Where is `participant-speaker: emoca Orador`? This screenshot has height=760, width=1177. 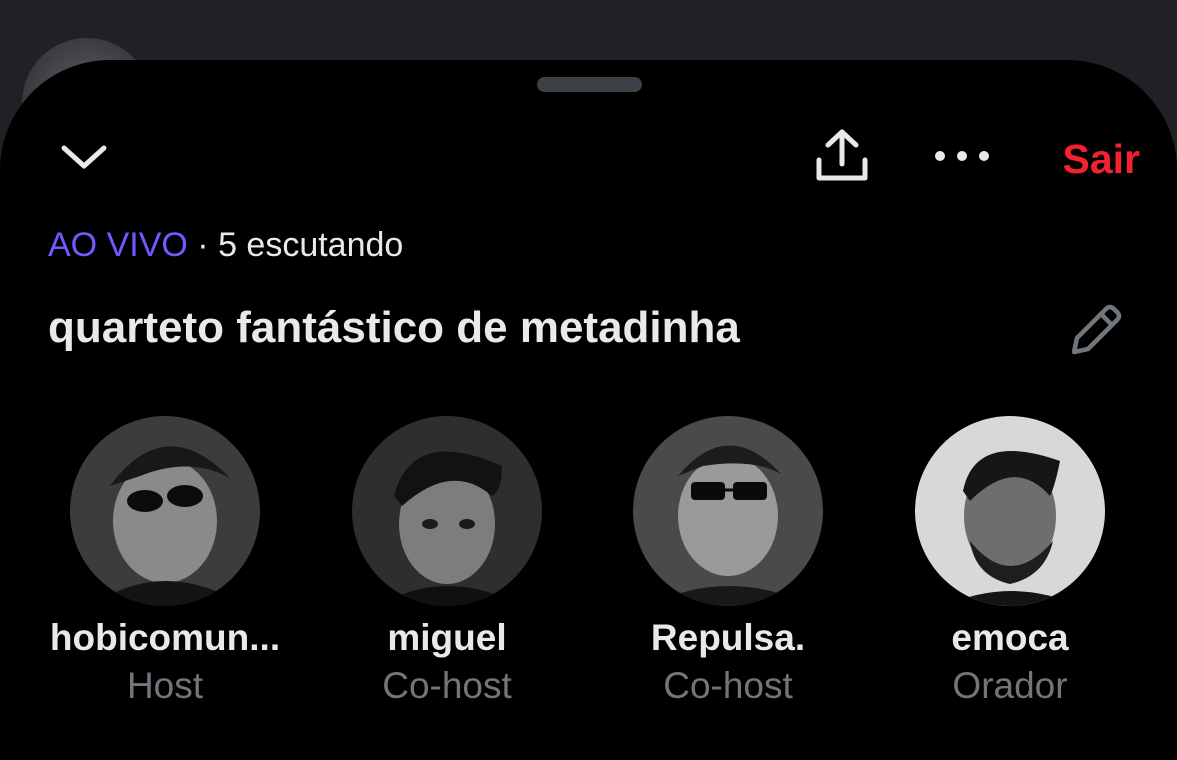 participant-speaker: emoca Orador is located at coordinates (1010, 563).